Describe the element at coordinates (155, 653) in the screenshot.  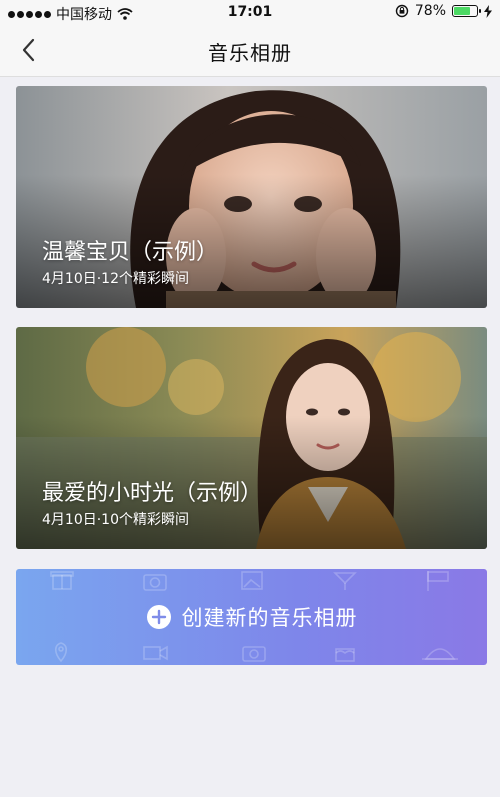
I see `video-camera-icon` at that location.